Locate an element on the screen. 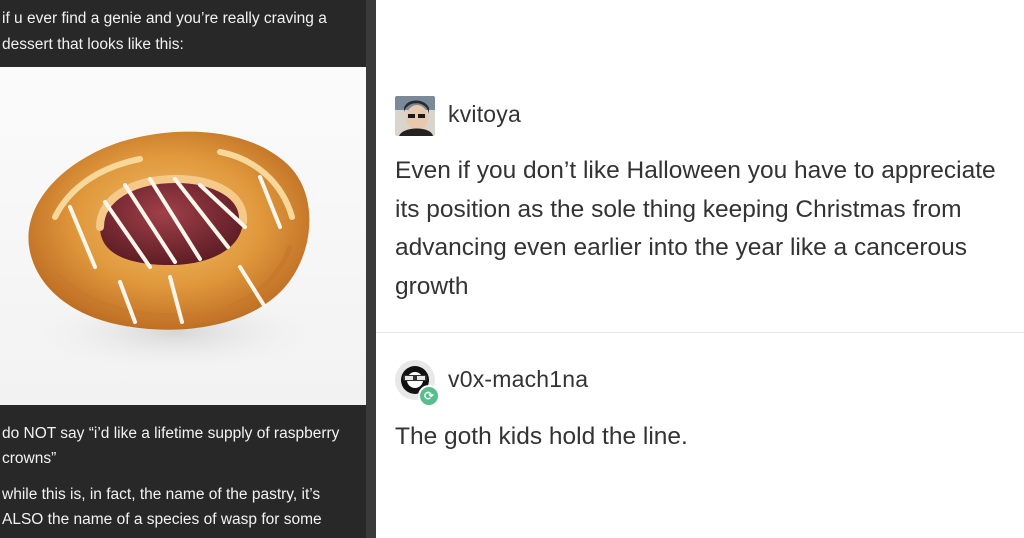 This screenshot has width=1024, height=538. pastry-illustration is located at coordinates (175, 251).